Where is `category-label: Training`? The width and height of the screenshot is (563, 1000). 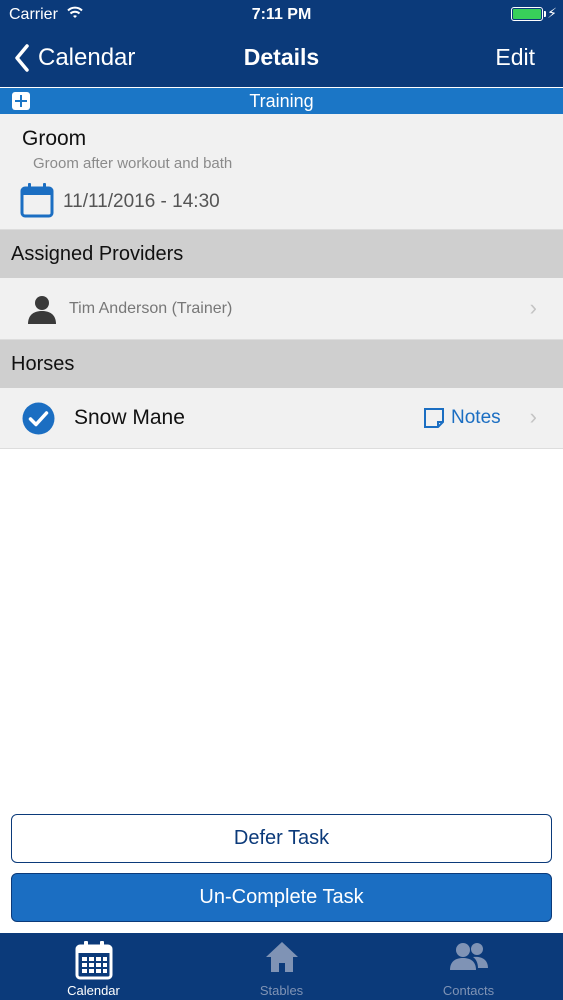
category-label: Training is located at coordinates (281, 101).